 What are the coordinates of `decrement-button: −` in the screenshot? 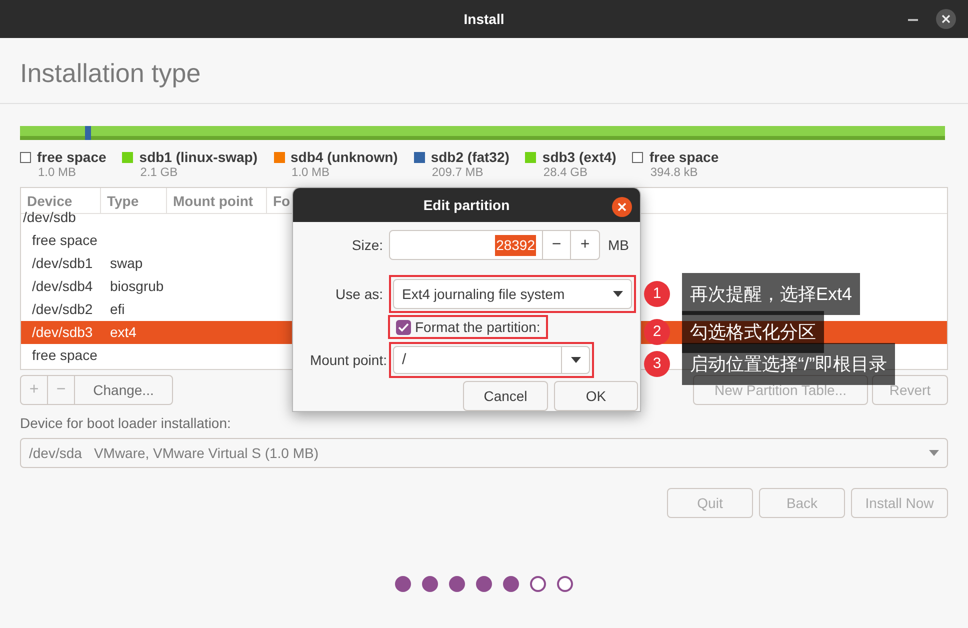 It's located at (557, 245).